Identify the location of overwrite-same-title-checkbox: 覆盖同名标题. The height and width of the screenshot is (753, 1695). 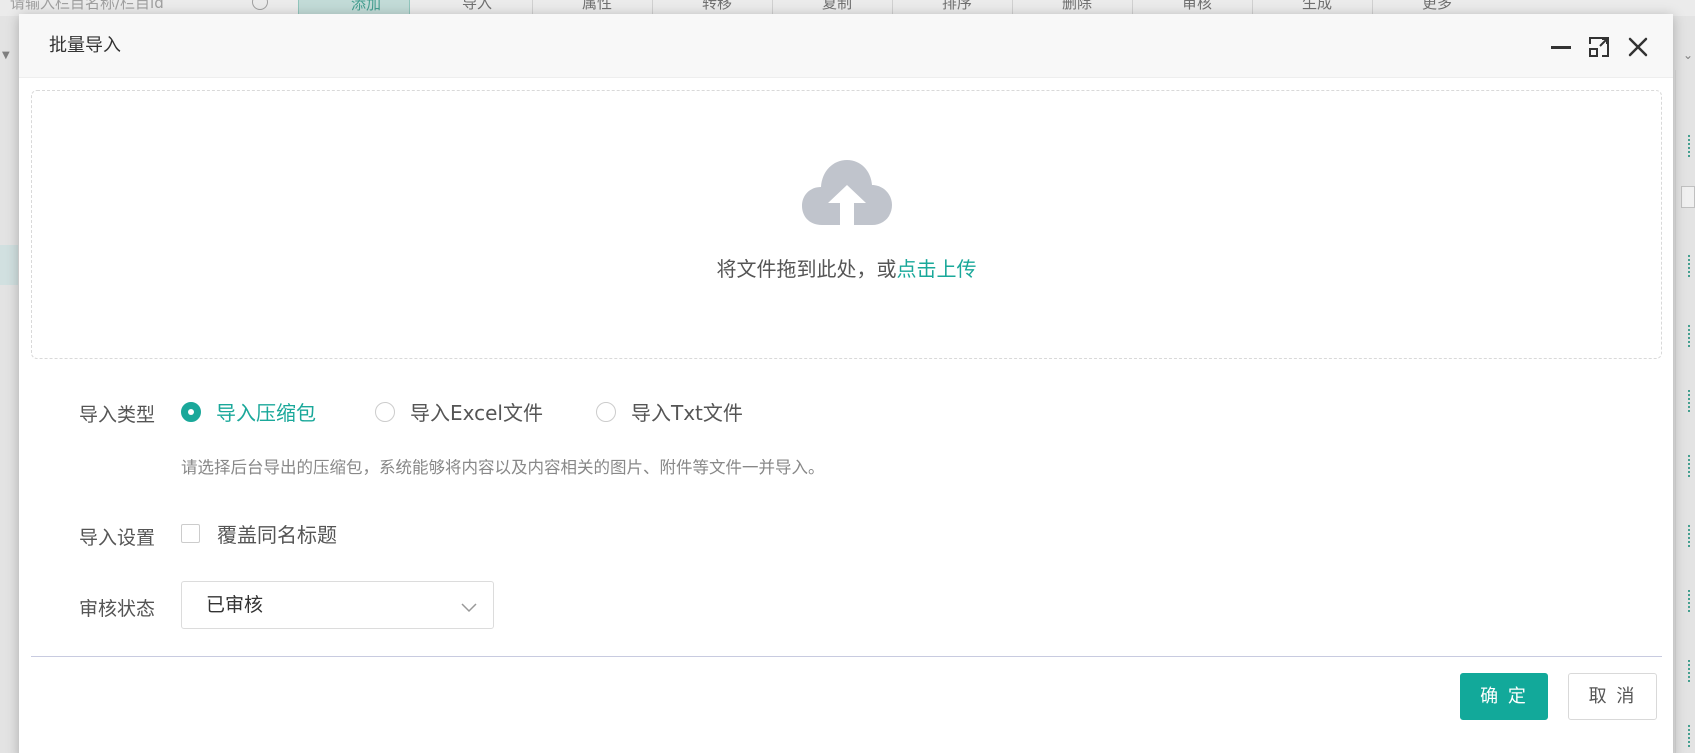
(259, 533).